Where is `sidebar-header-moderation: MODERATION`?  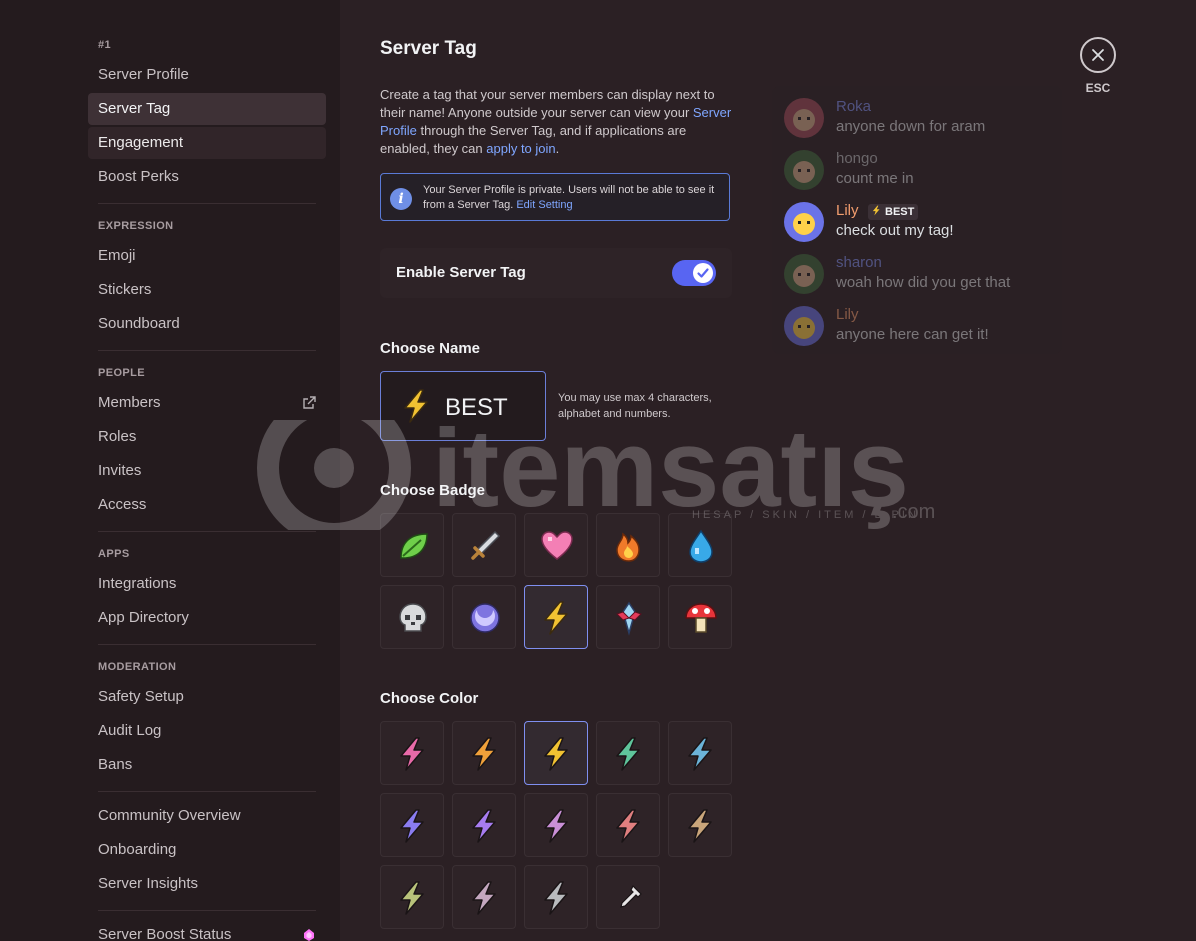
sidebar-header-moderation: MODERATION is located at coordinates (137, 667).